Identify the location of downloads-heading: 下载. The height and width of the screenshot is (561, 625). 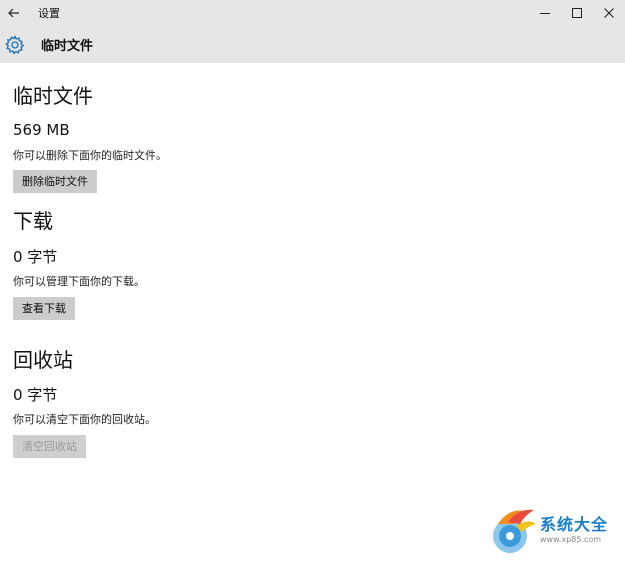
(33, 221).